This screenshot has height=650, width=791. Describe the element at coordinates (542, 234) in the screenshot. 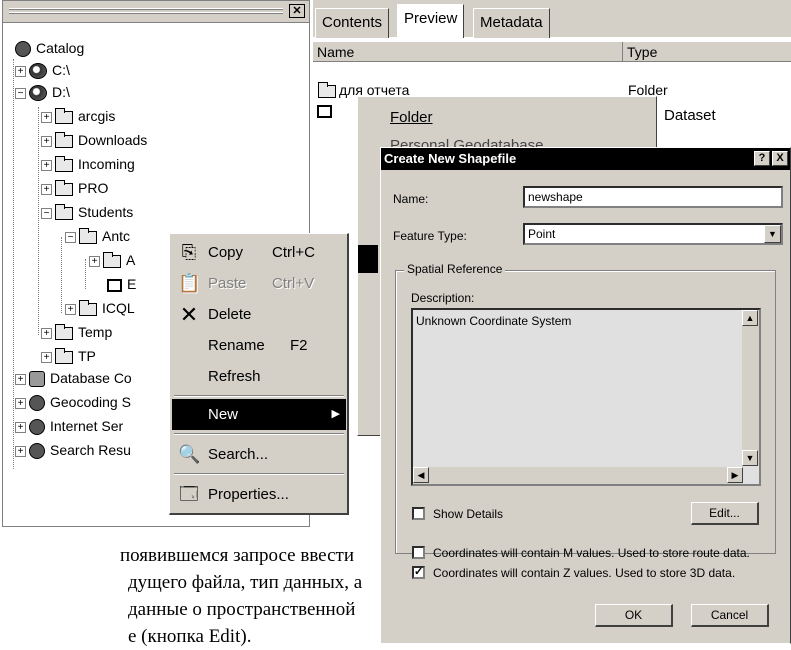

I see `feature-type-value: Point` at that location.